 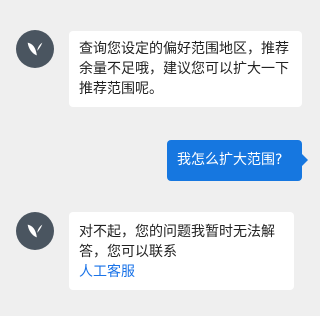 I want to click on bot-message-text: 对不起，您的问题我暂时无法解答，您可以联系, so click(x=177, y=242).